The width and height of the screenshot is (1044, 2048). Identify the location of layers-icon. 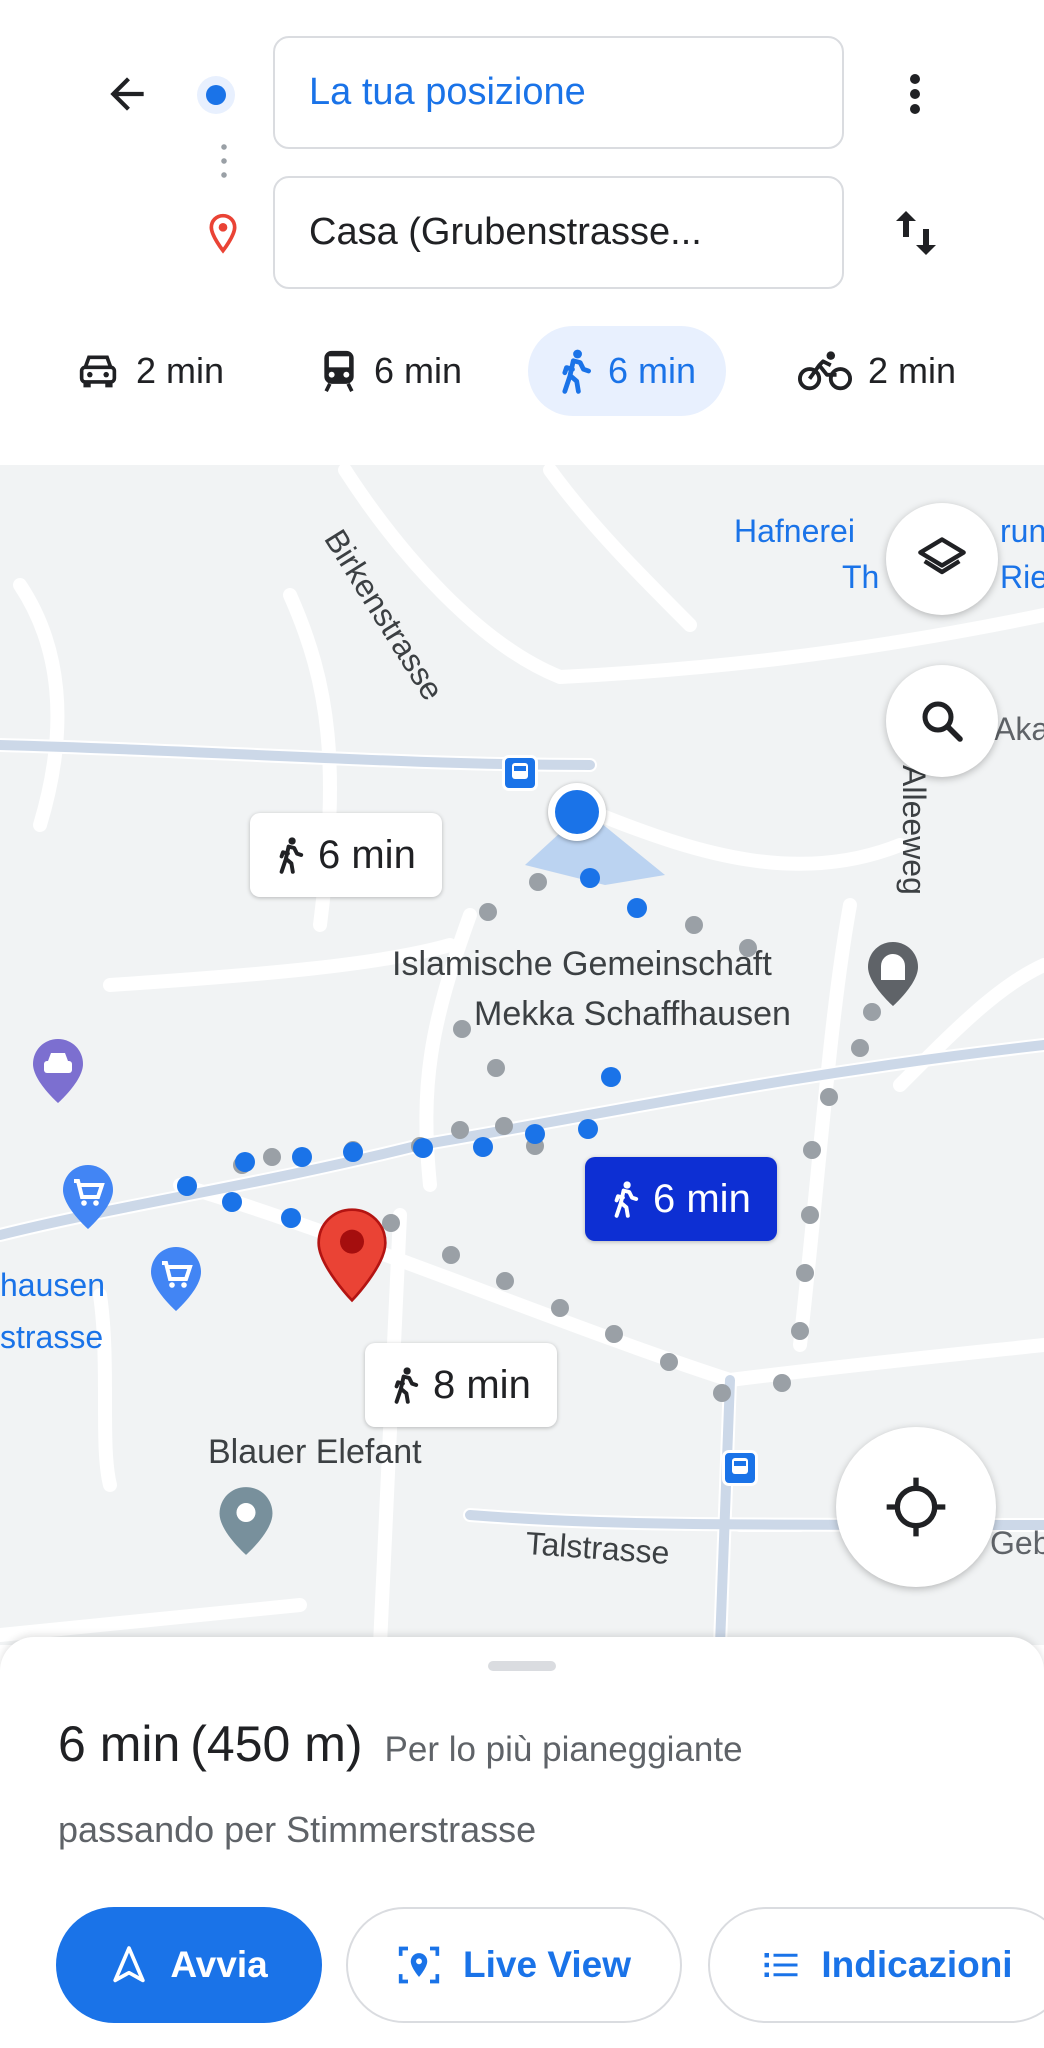
(942, 556).